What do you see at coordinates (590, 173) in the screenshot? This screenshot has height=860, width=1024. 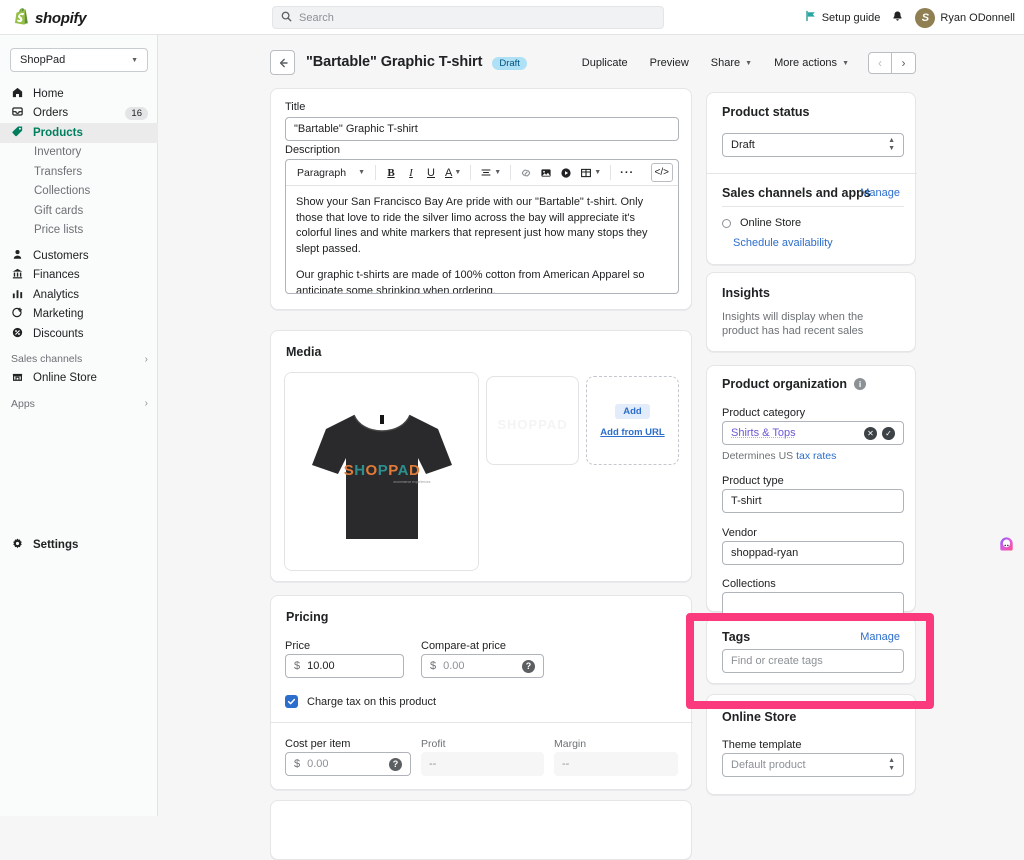 I see `insert-table-button: ▼` at bounding box center [590, 173].